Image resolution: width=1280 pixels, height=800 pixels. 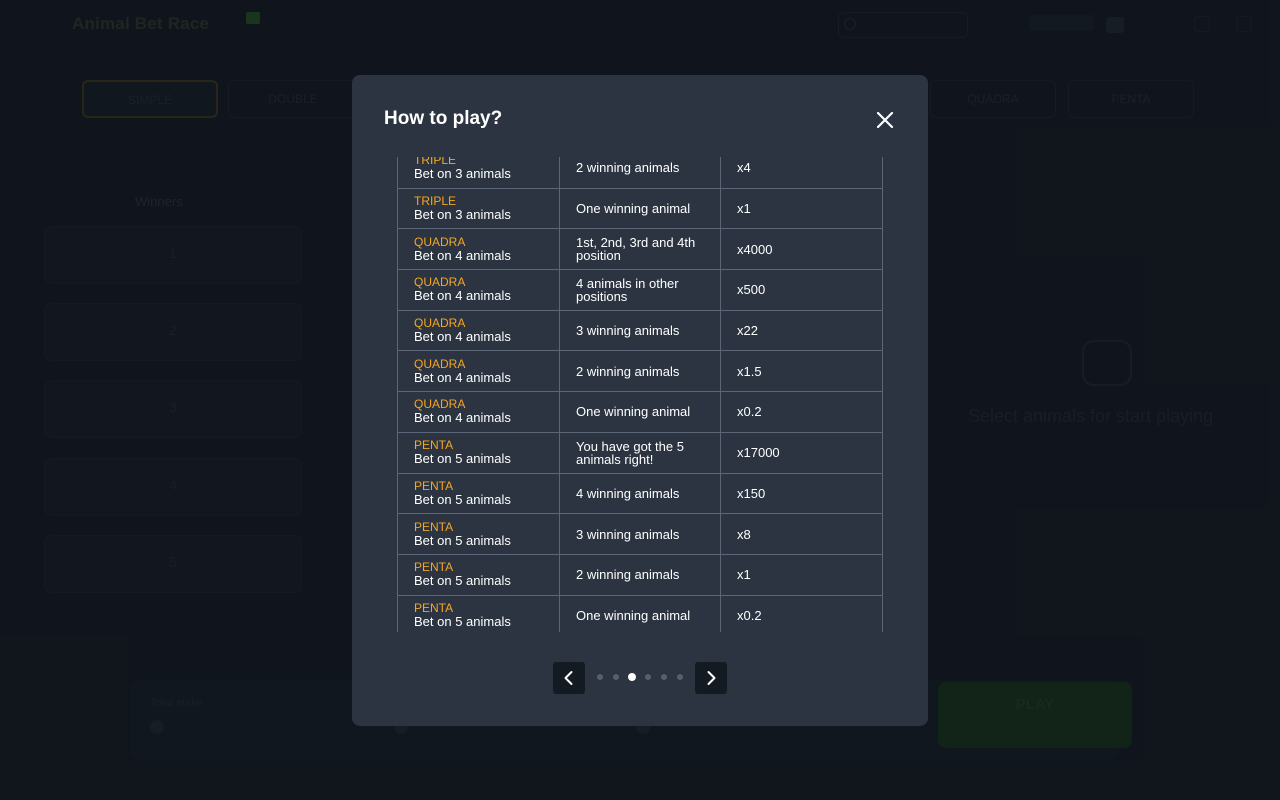 What do you see at coordinates (751, 290) in the screenshot?
I see `multiplier-value: x500` at bounding box center [751, 290].